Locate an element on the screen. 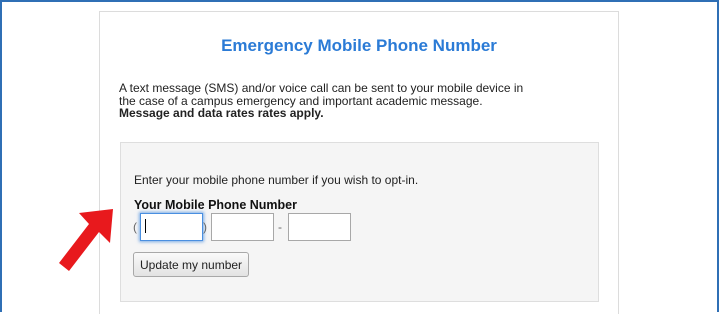  red-arrow-icon is located at coordinates (86, 240).